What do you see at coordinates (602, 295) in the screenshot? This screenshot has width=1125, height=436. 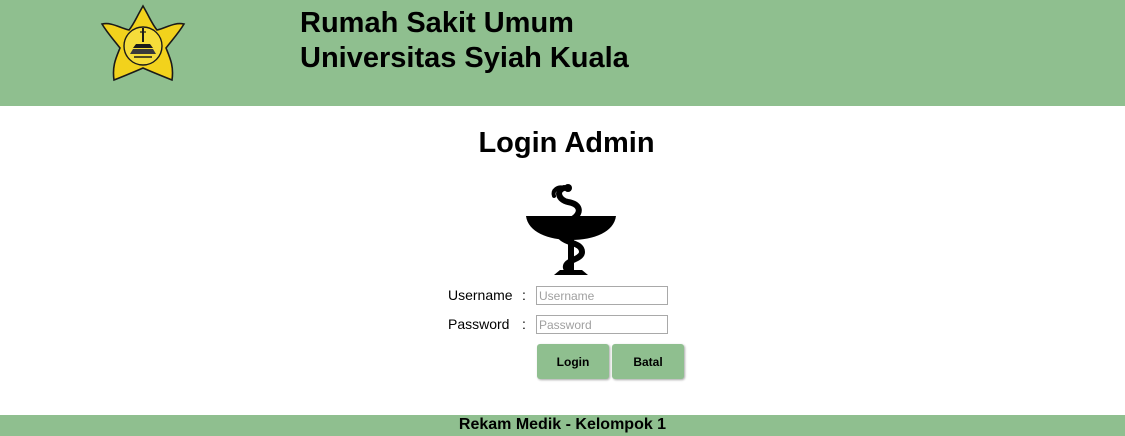 I see `username-input` at bounding box center [602, 295].